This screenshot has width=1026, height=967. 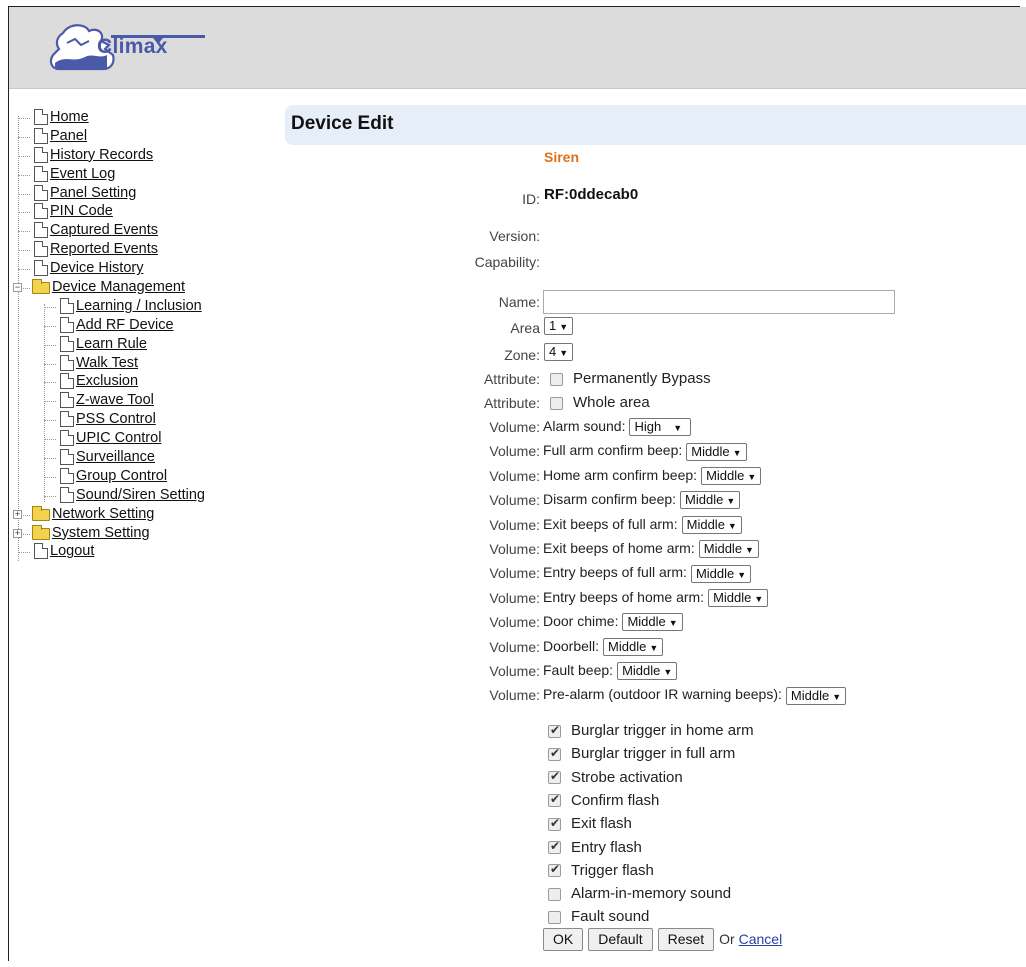 What do you see at coordinates (761, 939) in the screenshot?
I see `cancel-link: Cancel` at bounding box center [761, 939].